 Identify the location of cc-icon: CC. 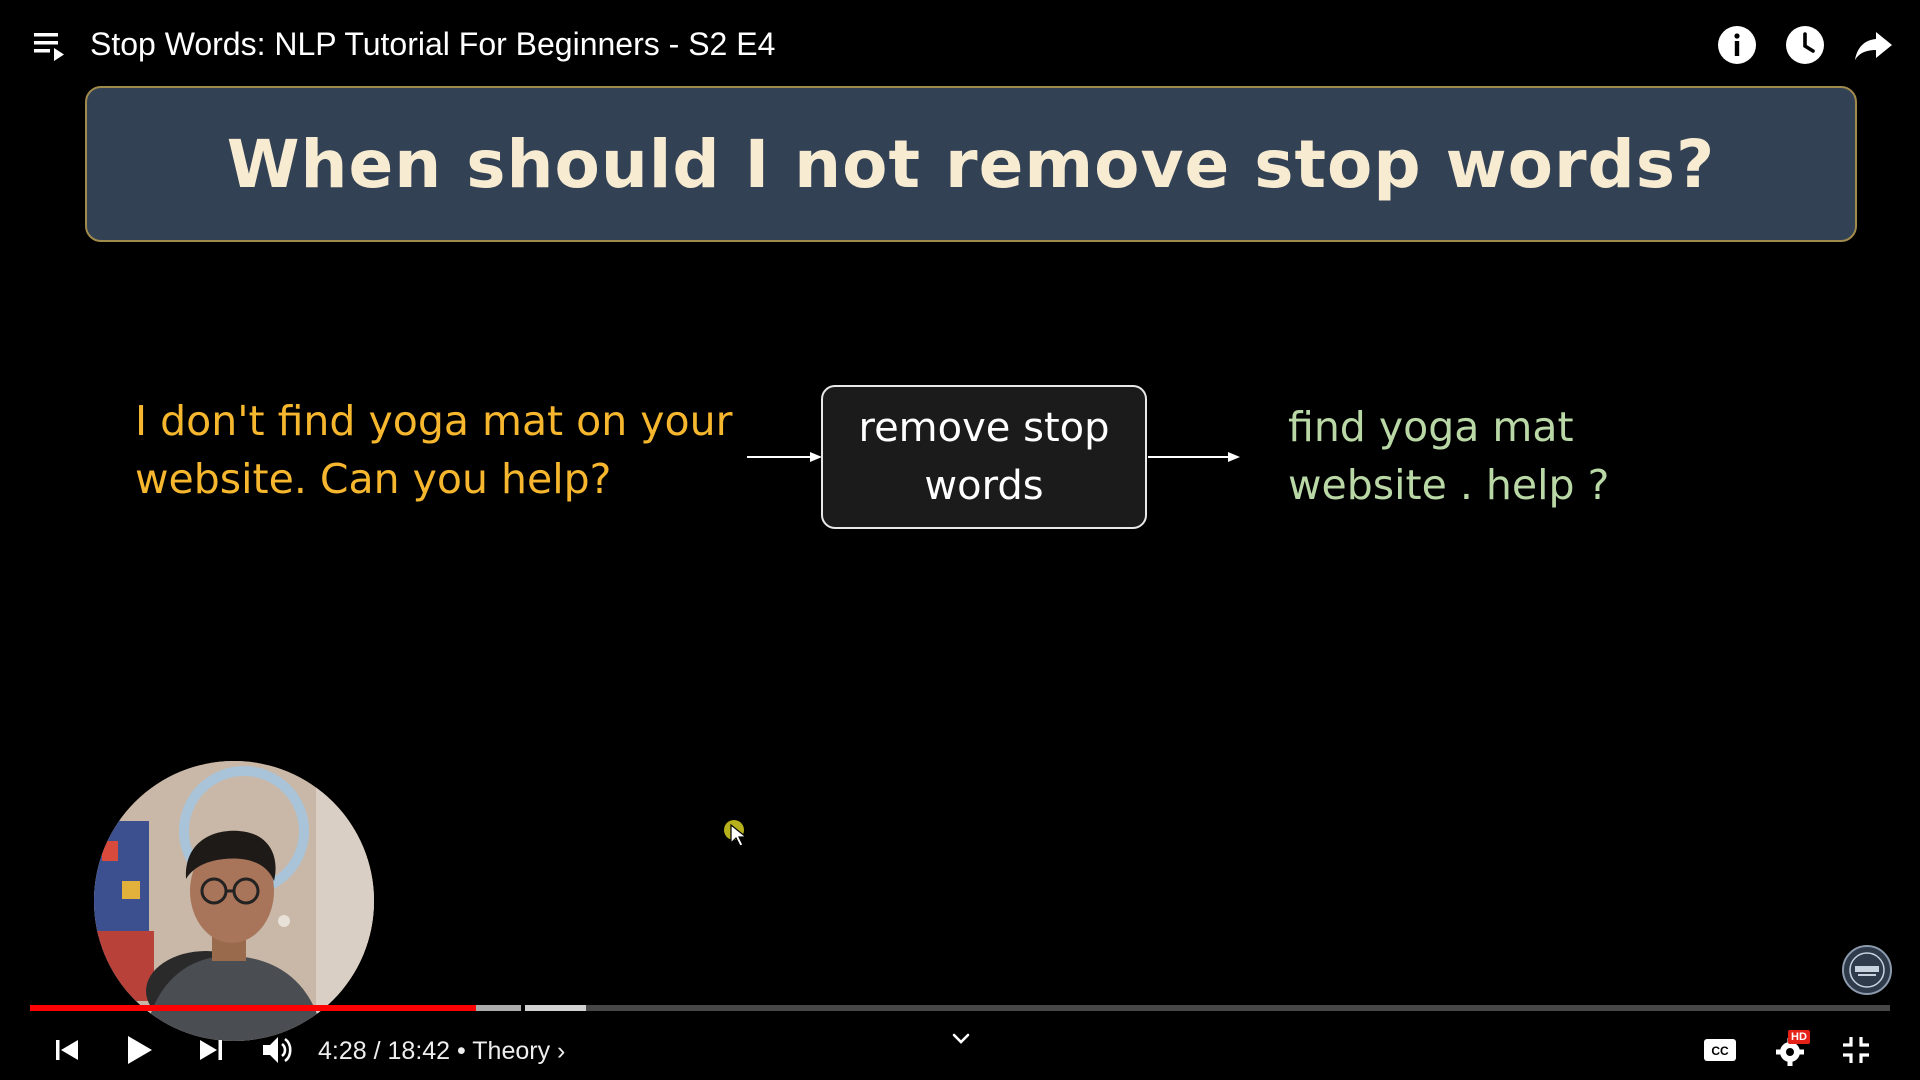
(1720, 1050).